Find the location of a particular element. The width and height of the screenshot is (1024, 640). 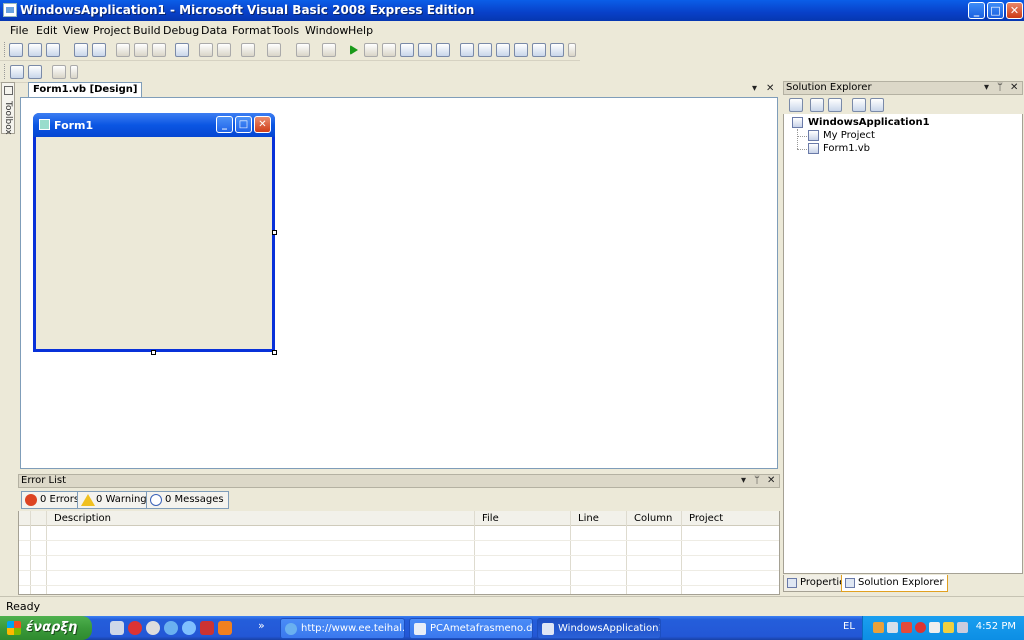

menu-help: Help is located at coordinates (360, 30).